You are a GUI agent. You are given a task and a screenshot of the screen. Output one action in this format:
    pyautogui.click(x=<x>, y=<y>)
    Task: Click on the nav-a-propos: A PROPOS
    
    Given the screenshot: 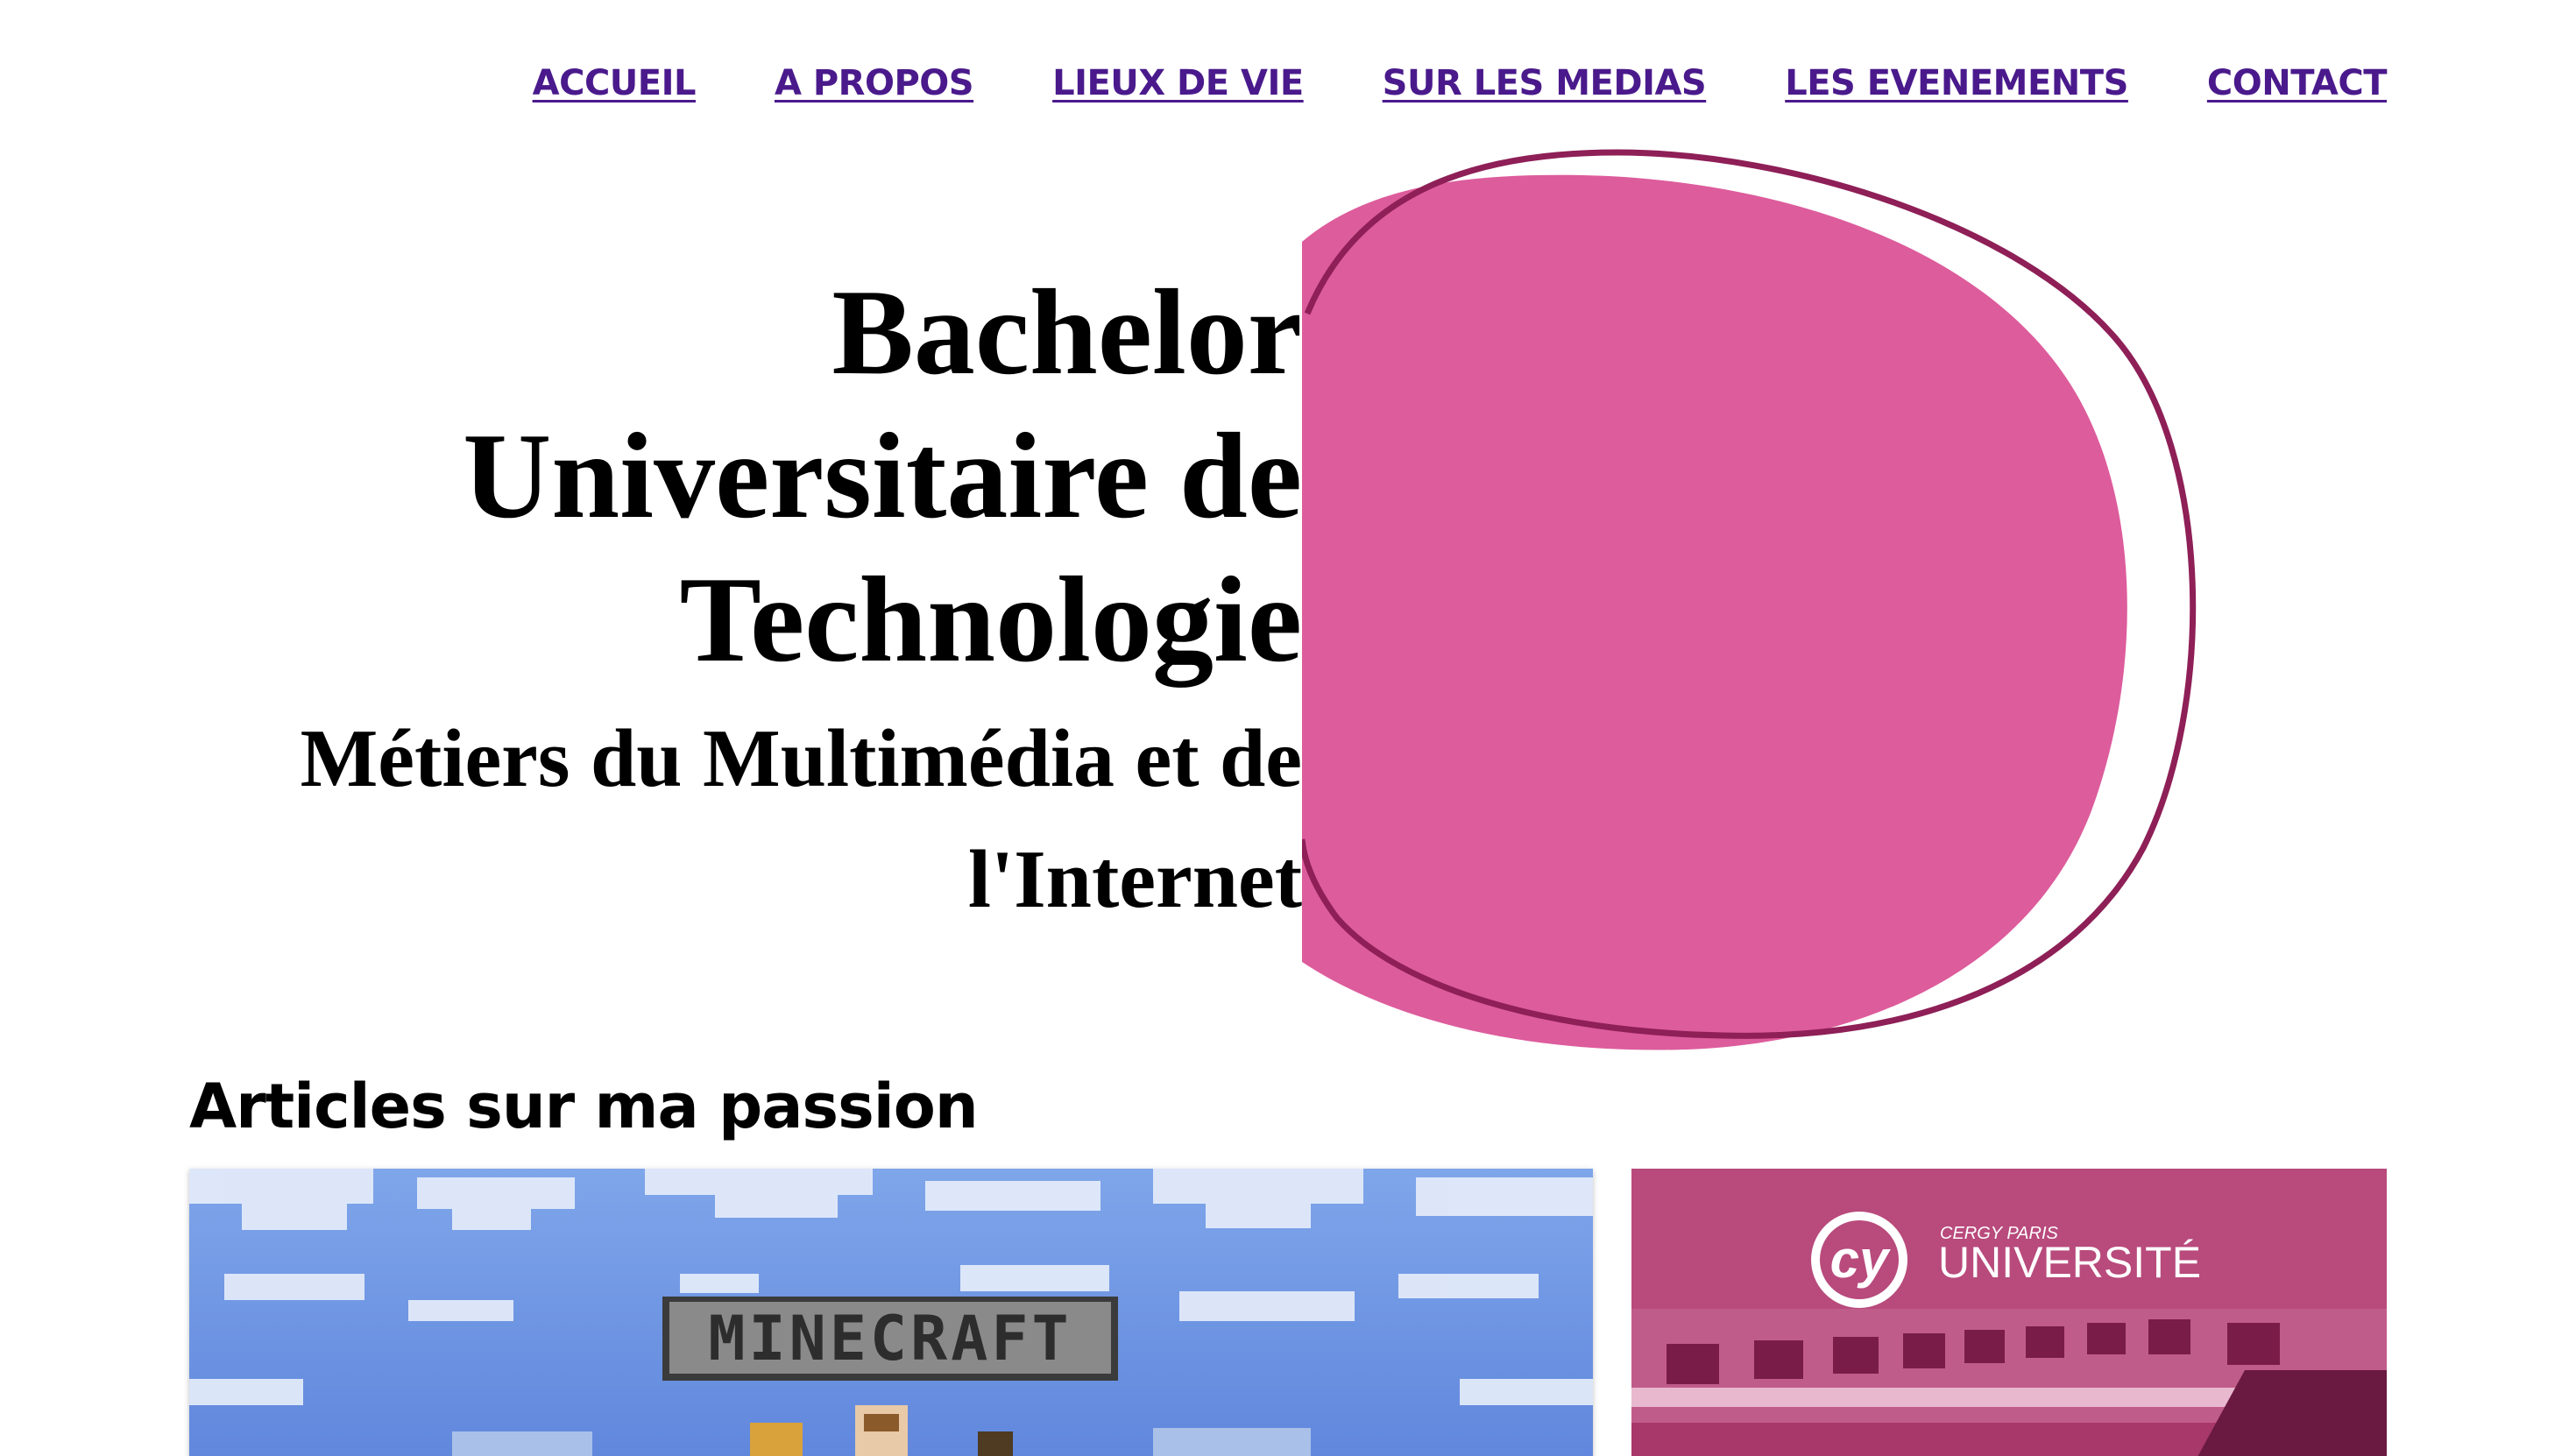 What is the action you would take?
    pyautogui.click(x=874, y=83)
    